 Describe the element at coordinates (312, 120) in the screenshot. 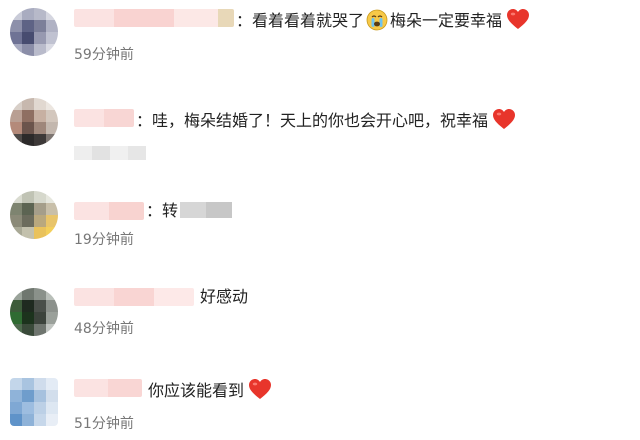

I see `comment-text-part: ：哇，梅朵结婚了！天上的你也会开心吧，祝幸福` at that location.